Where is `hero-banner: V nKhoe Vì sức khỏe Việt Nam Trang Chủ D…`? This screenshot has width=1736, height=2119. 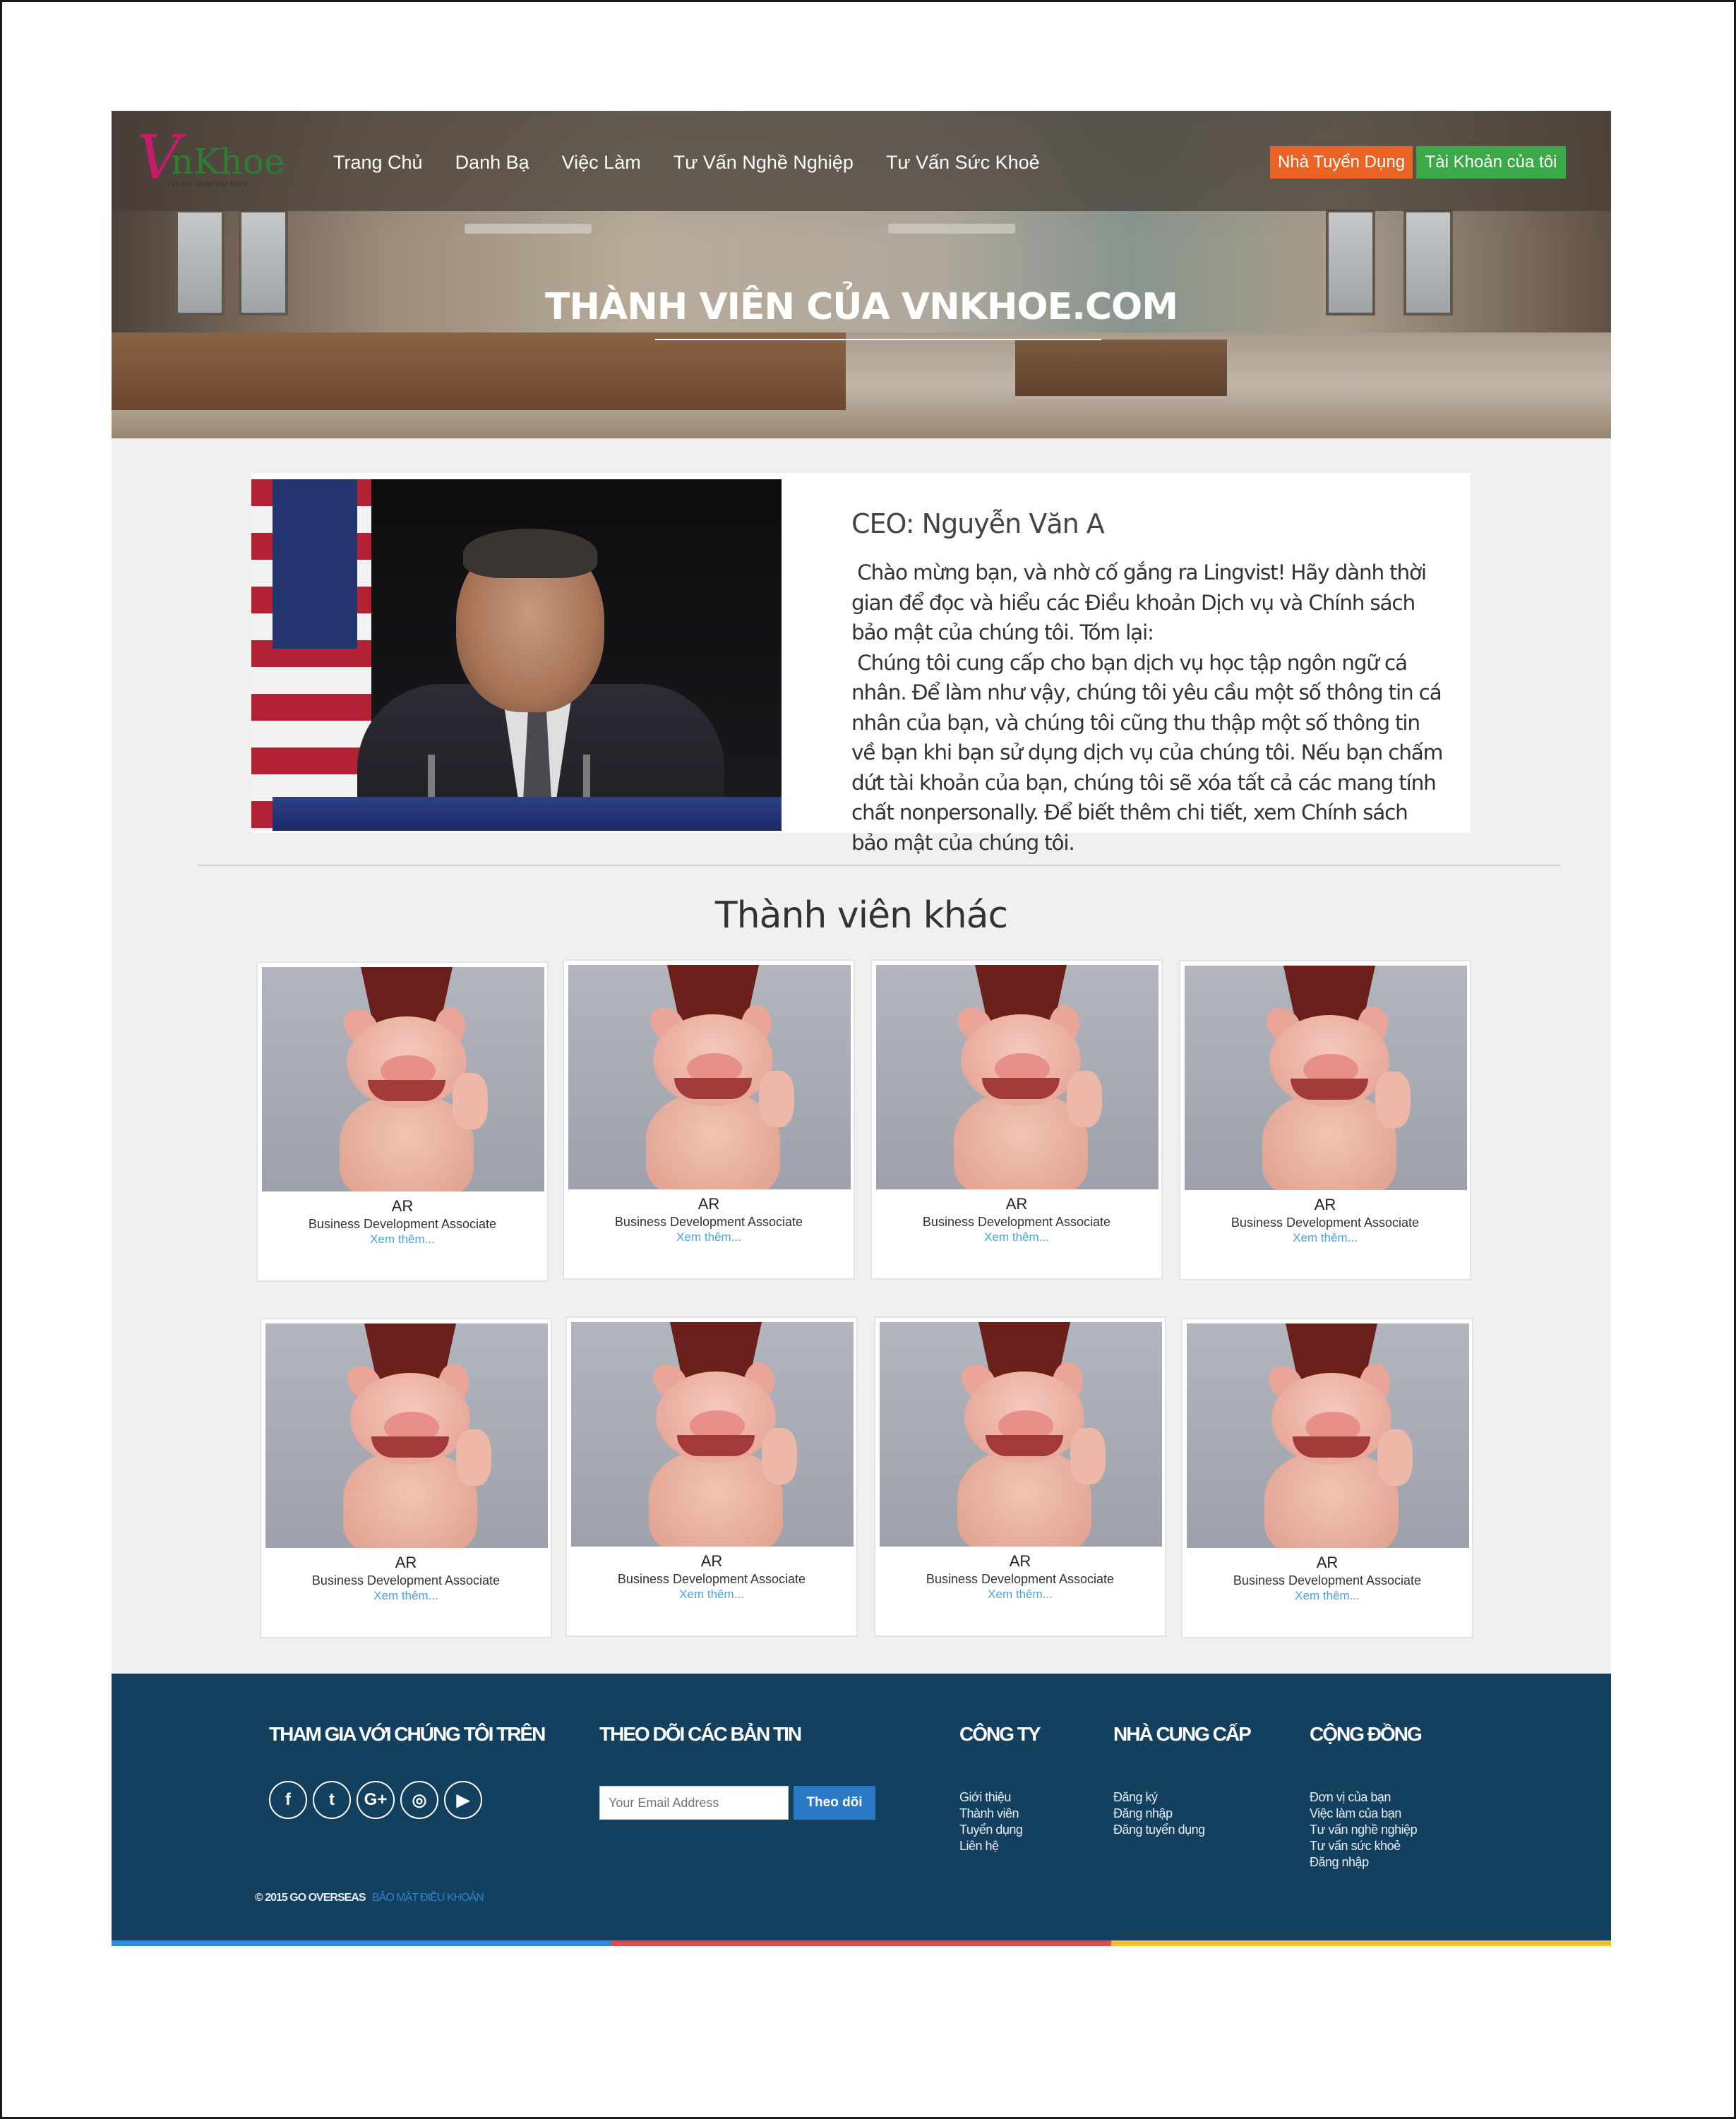 hero-banner: V nKhoe Vì sức khỏe Việt Nam Trang Chủ D… is located at coordinates (861, 274).